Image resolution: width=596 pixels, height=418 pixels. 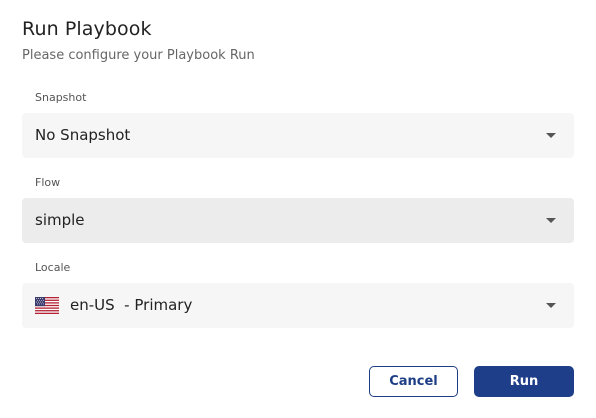 I want to click on locale-select-value: en-US - Primary, so click(x=131, y=305).